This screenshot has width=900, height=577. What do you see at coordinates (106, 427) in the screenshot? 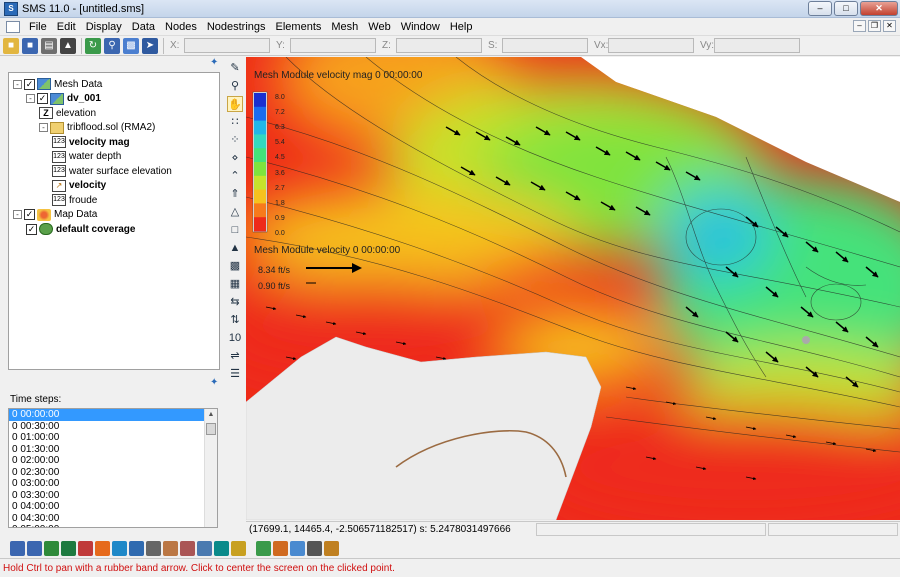
I see `time-step-item: 0 00:30:00` at bounding box center [106, 427].